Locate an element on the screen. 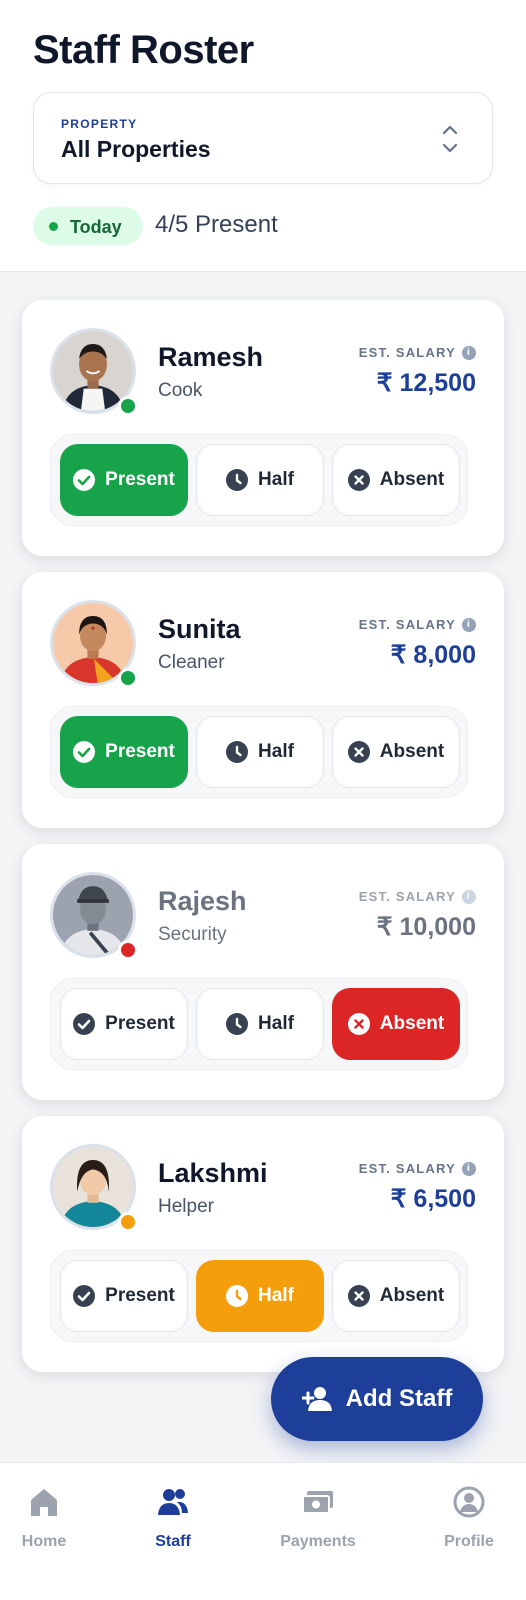 The width and height of the screenshot is (526, 1600). today-dot-icon is located at coordinates (53, 226).